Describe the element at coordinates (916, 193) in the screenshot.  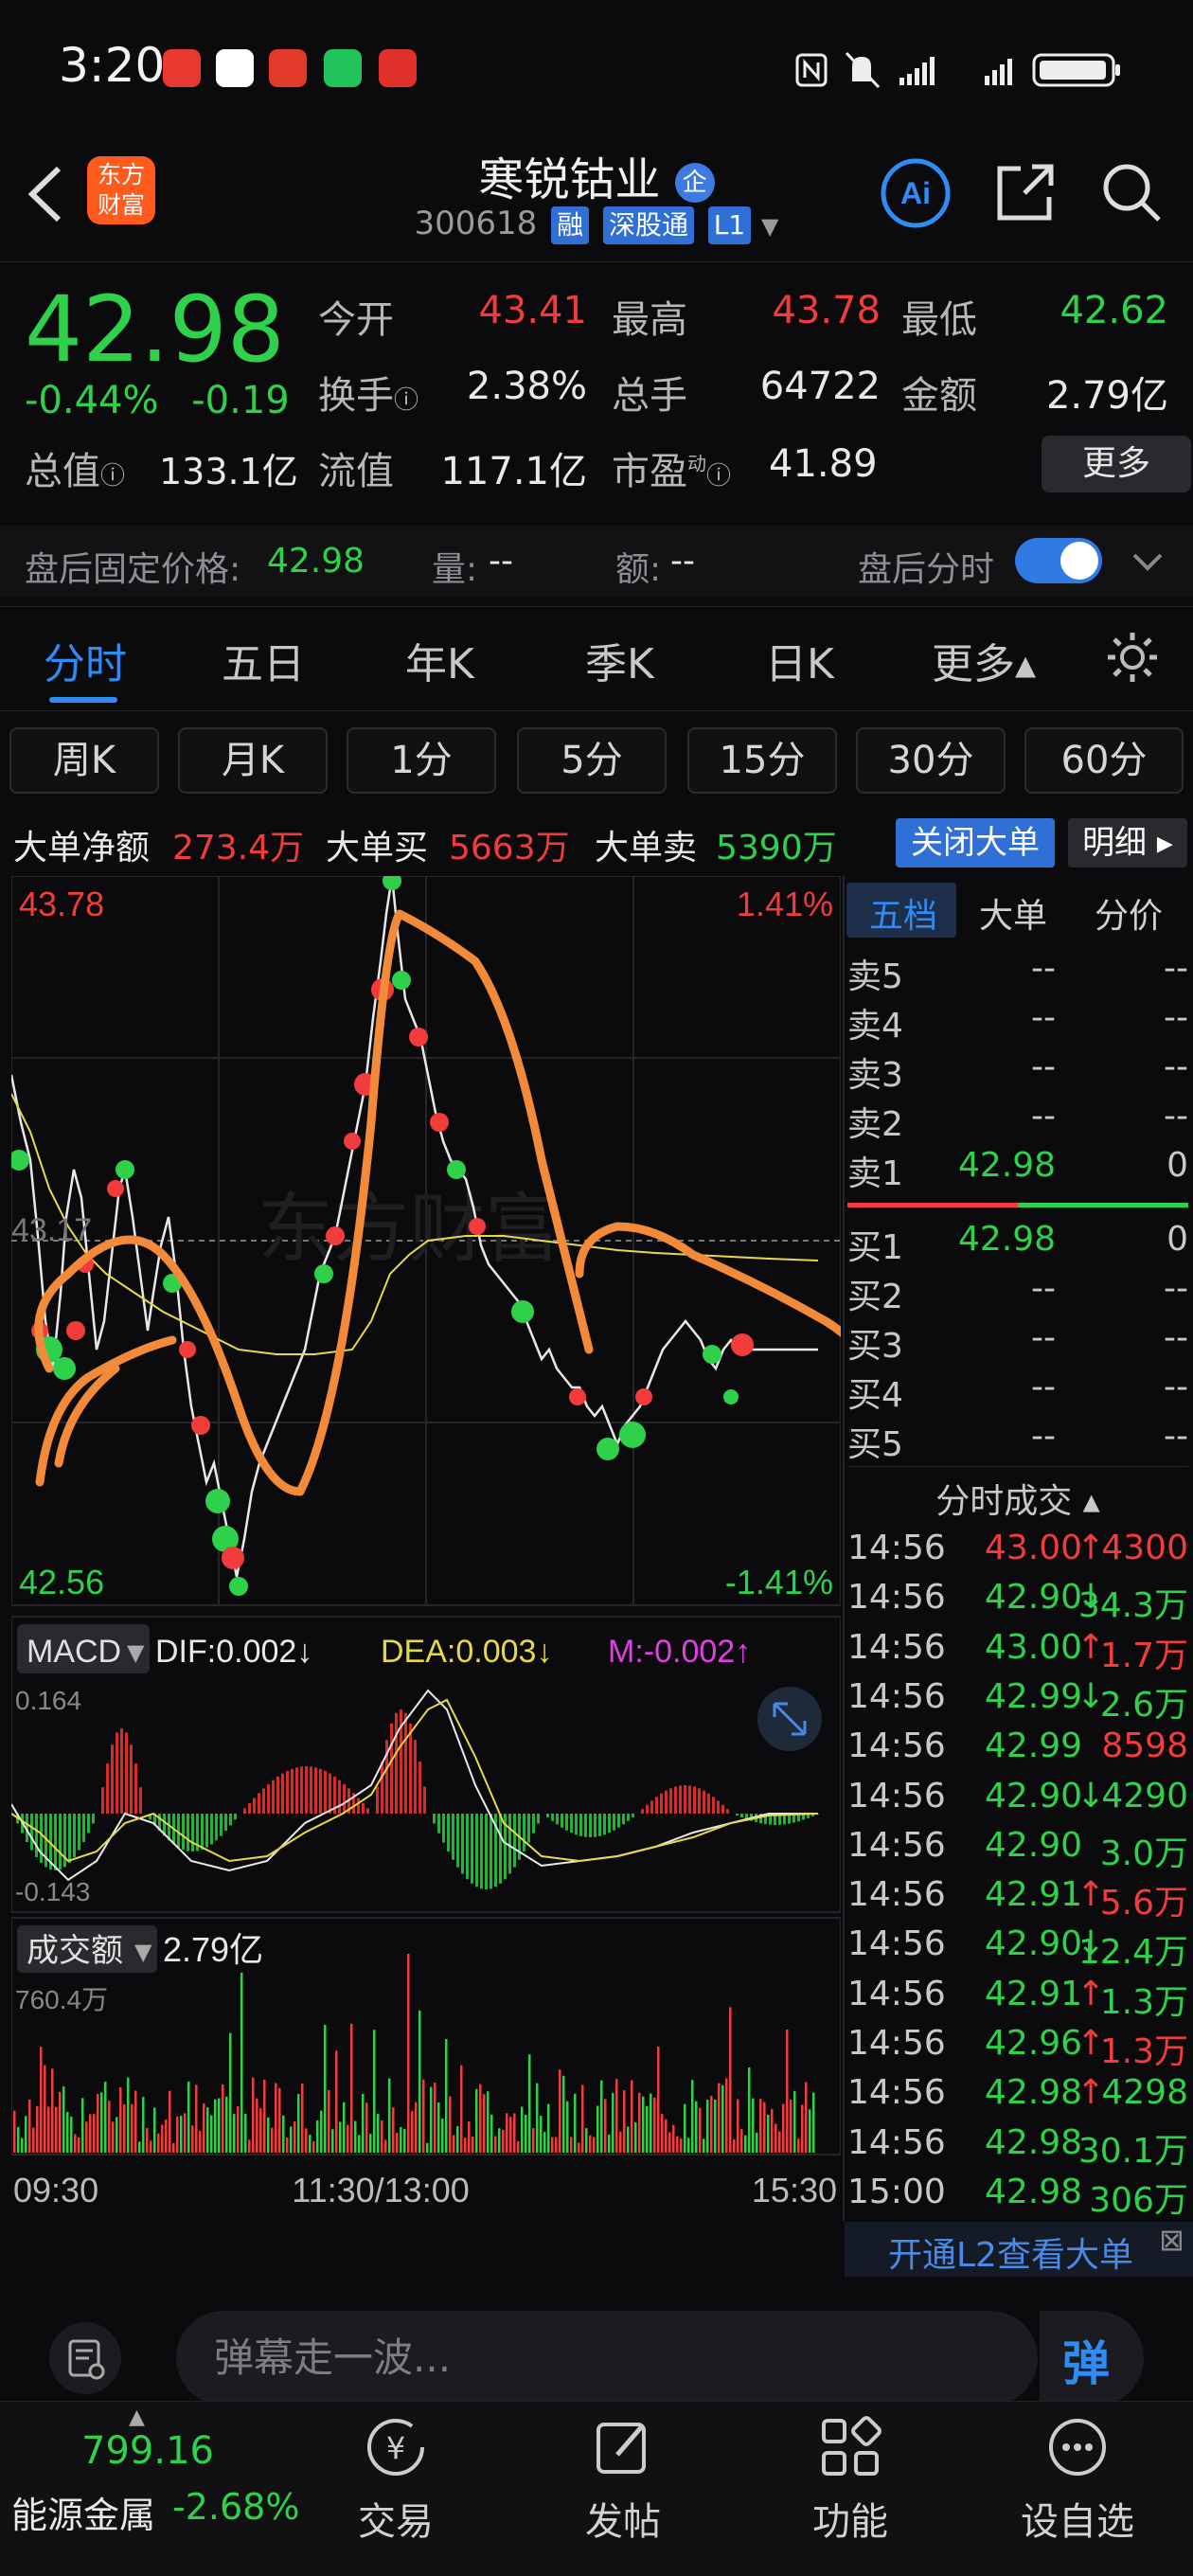
I see `ai-icon: Ai` at that location.